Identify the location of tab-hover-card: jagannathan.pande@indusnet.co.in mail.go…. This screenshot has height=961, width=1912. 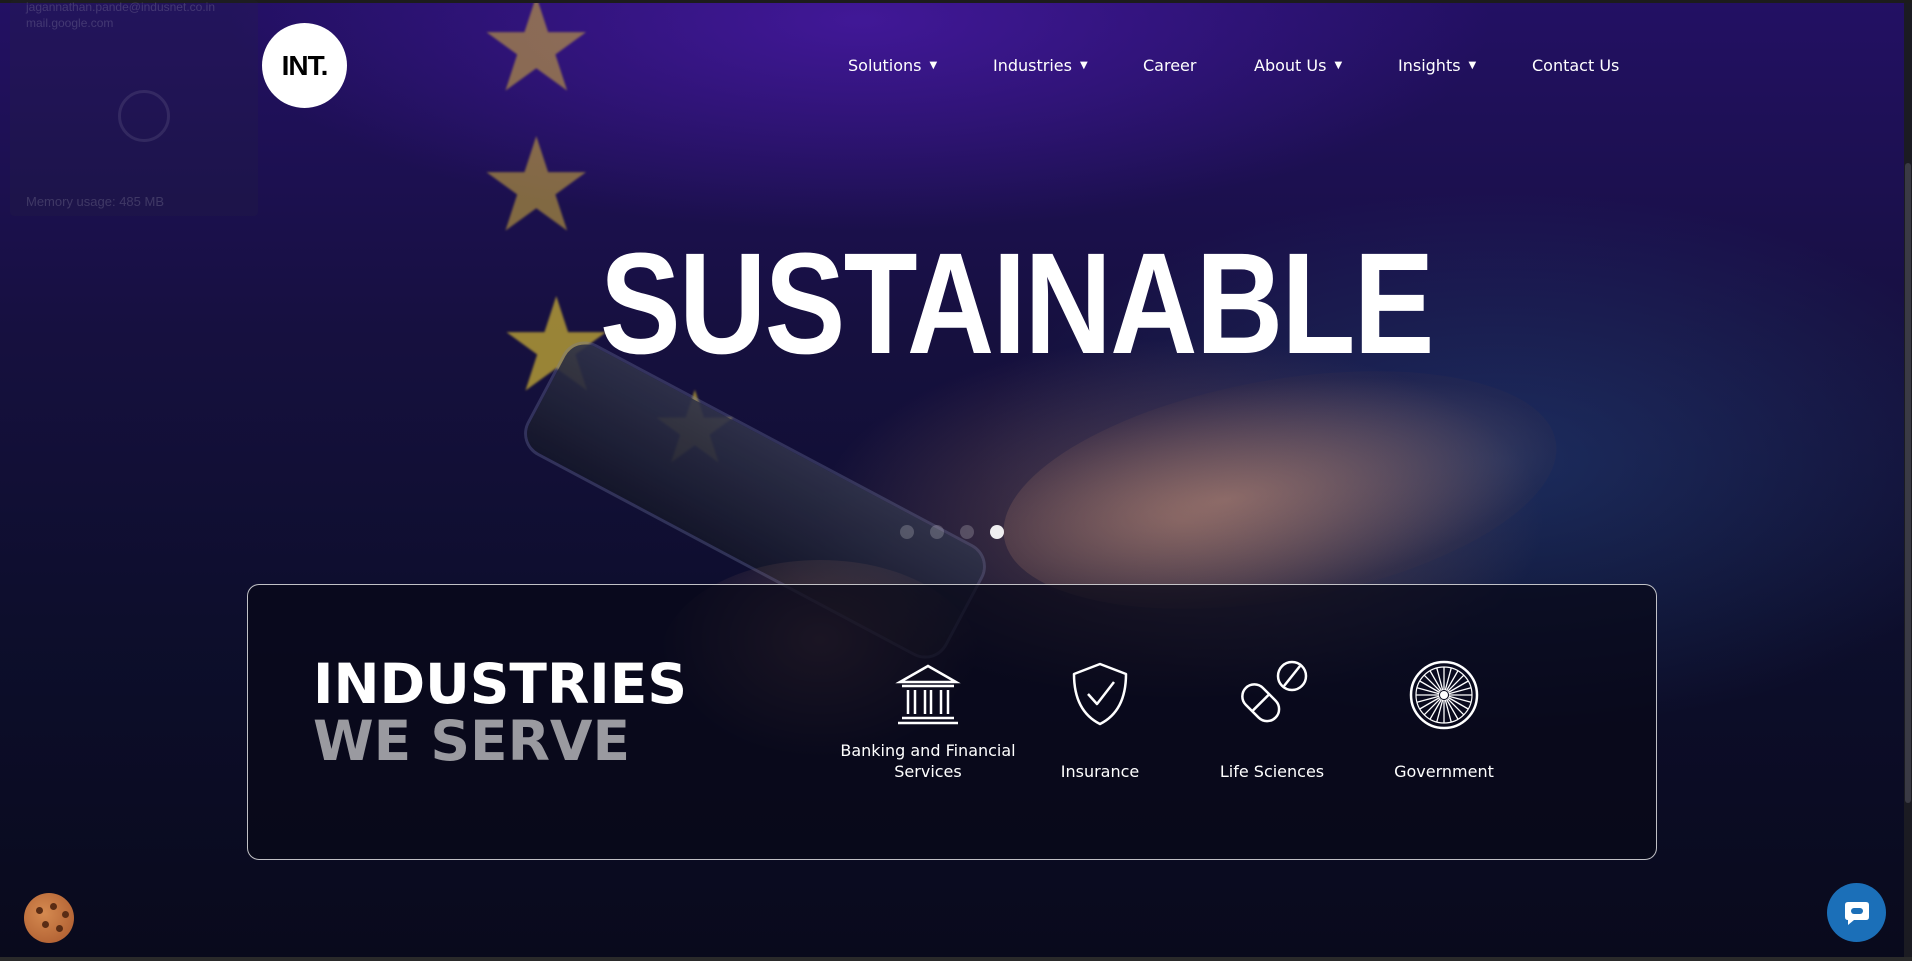
(134, 108).